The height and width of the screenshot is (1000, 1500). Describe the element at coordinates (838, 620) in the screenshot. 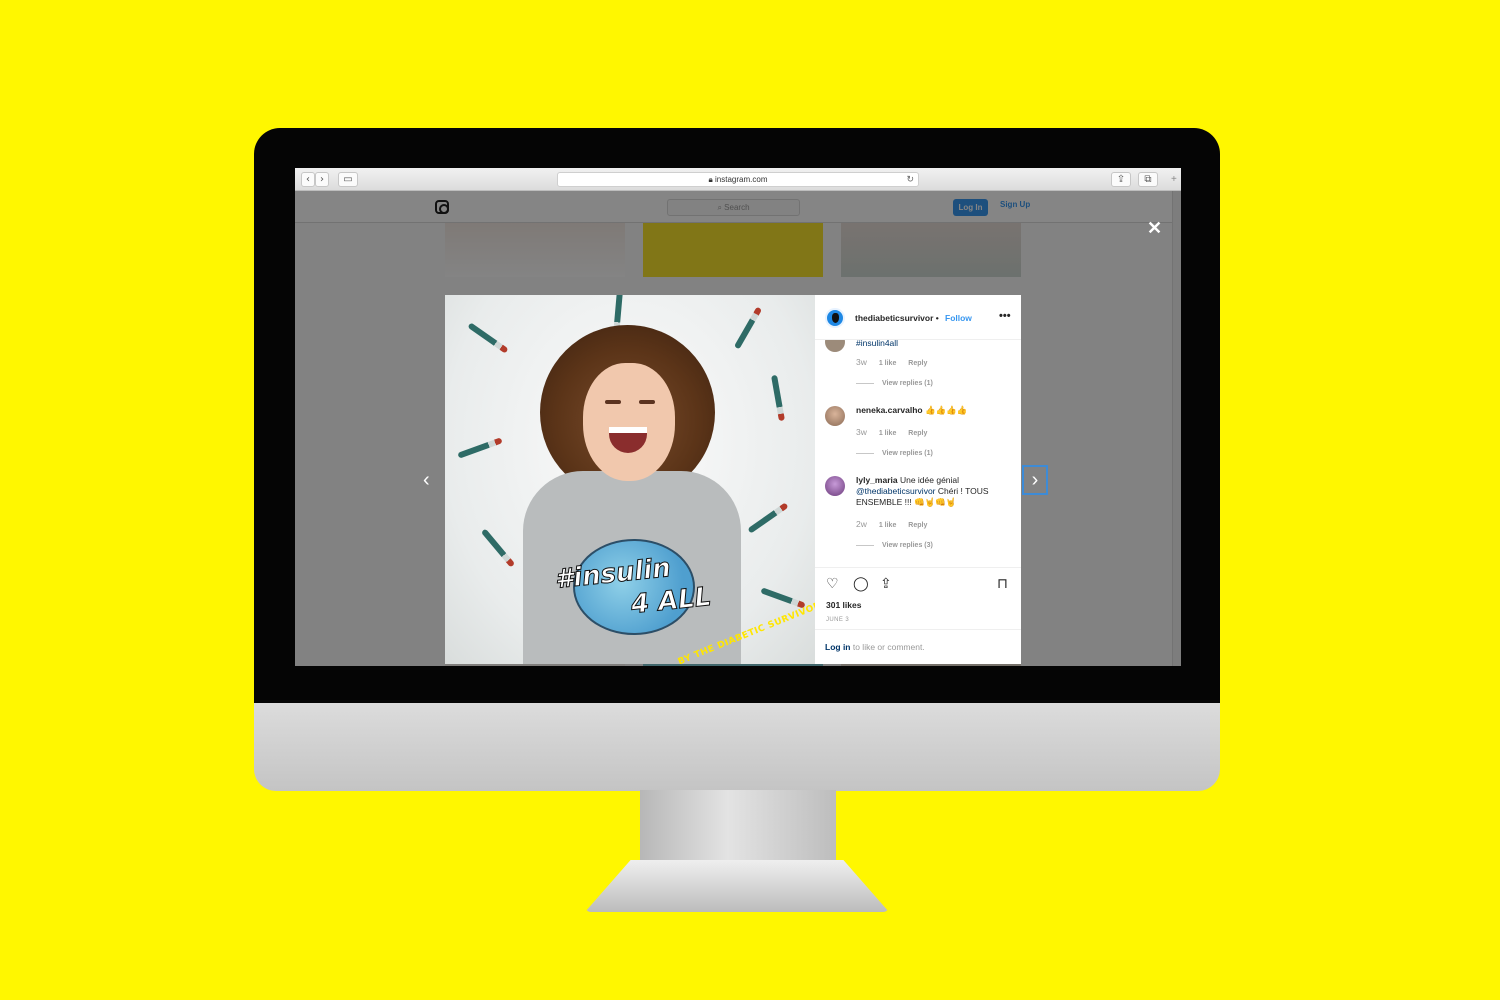

I see `post-date: JUNE 3` at that location.